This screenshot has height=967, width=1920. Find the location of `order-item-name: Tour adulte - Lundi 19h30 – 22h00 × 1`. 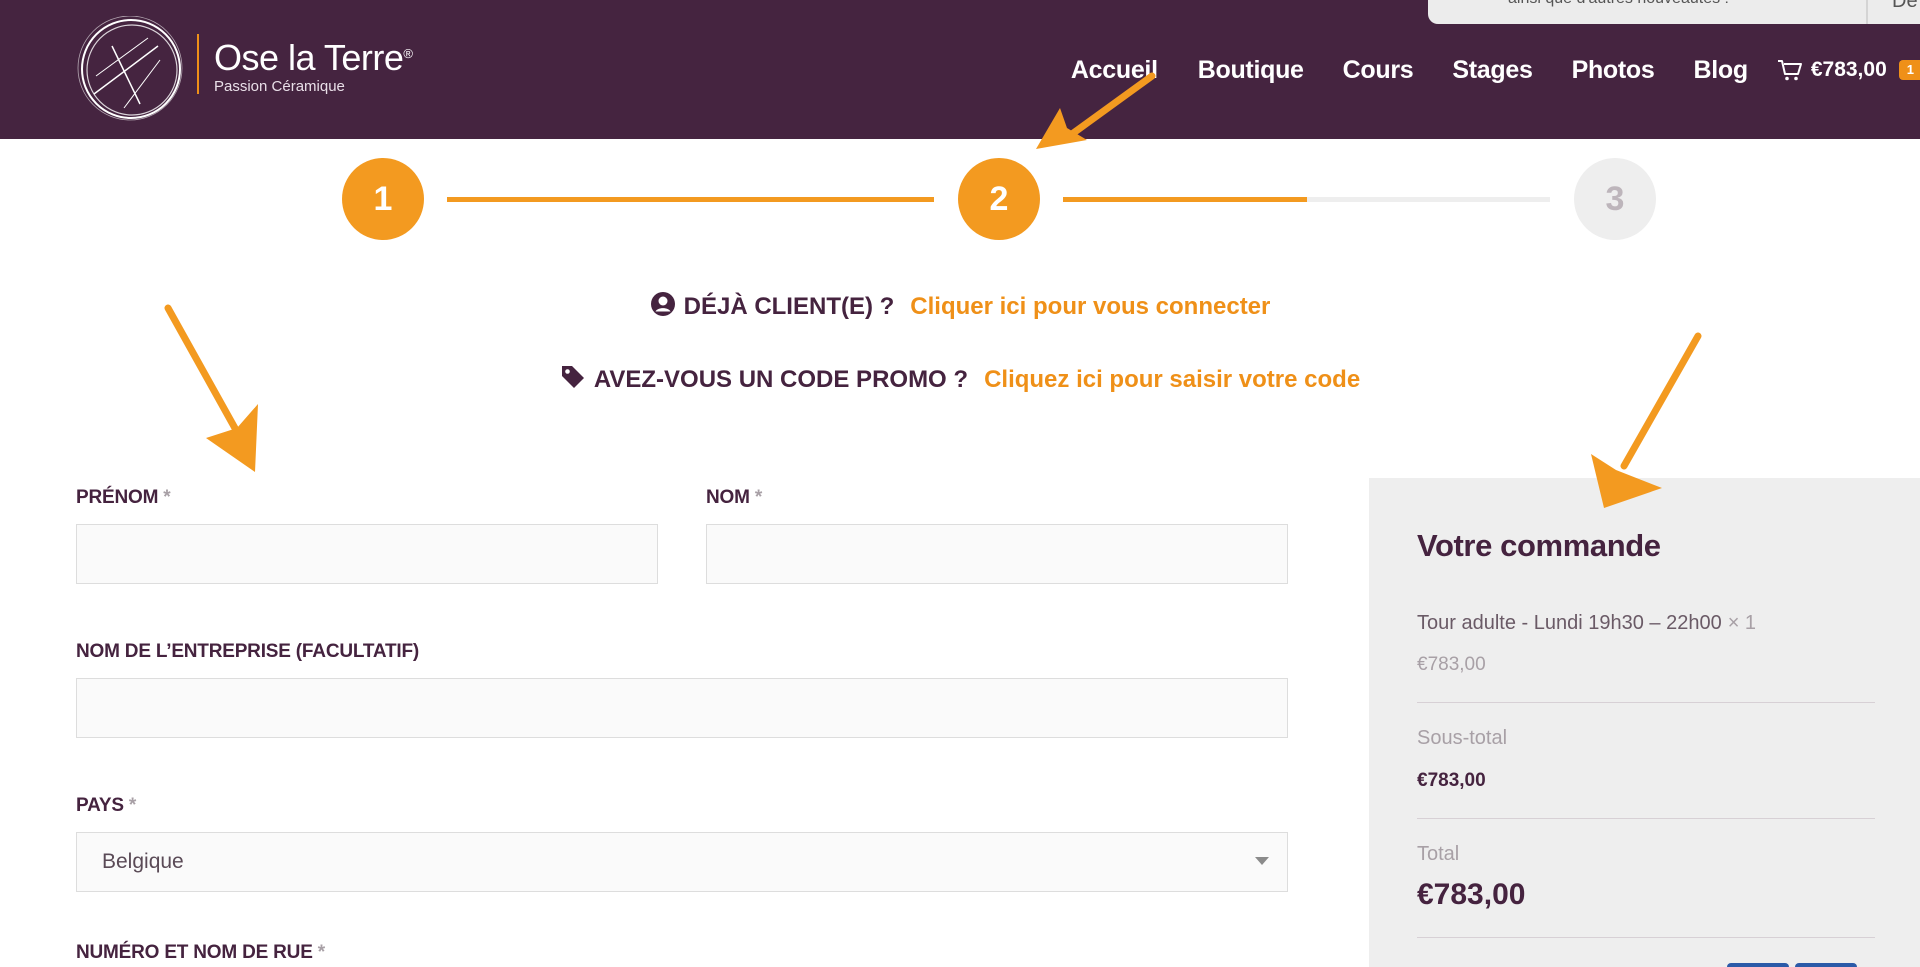

order-item-name: Tour adulte - Lundi 19h30 – 22h00 × 1 is located at coordinates (1587, 623).